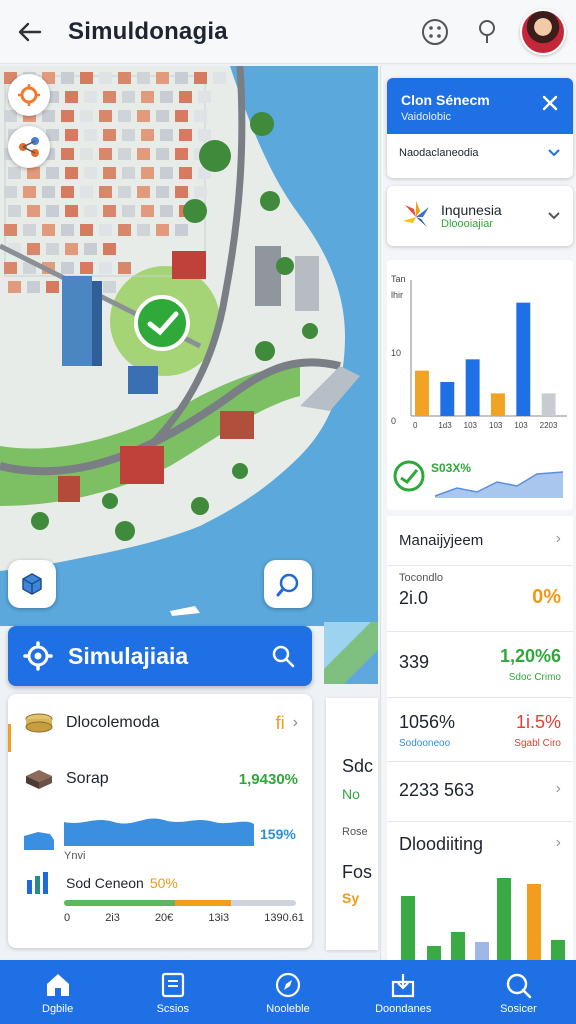 The width and height of the screenshot is (576, 1024). What do you see at coordinates (351, 898) in the screenshot?
I see `peek-line: Sy` at bounding box center [351, 898].